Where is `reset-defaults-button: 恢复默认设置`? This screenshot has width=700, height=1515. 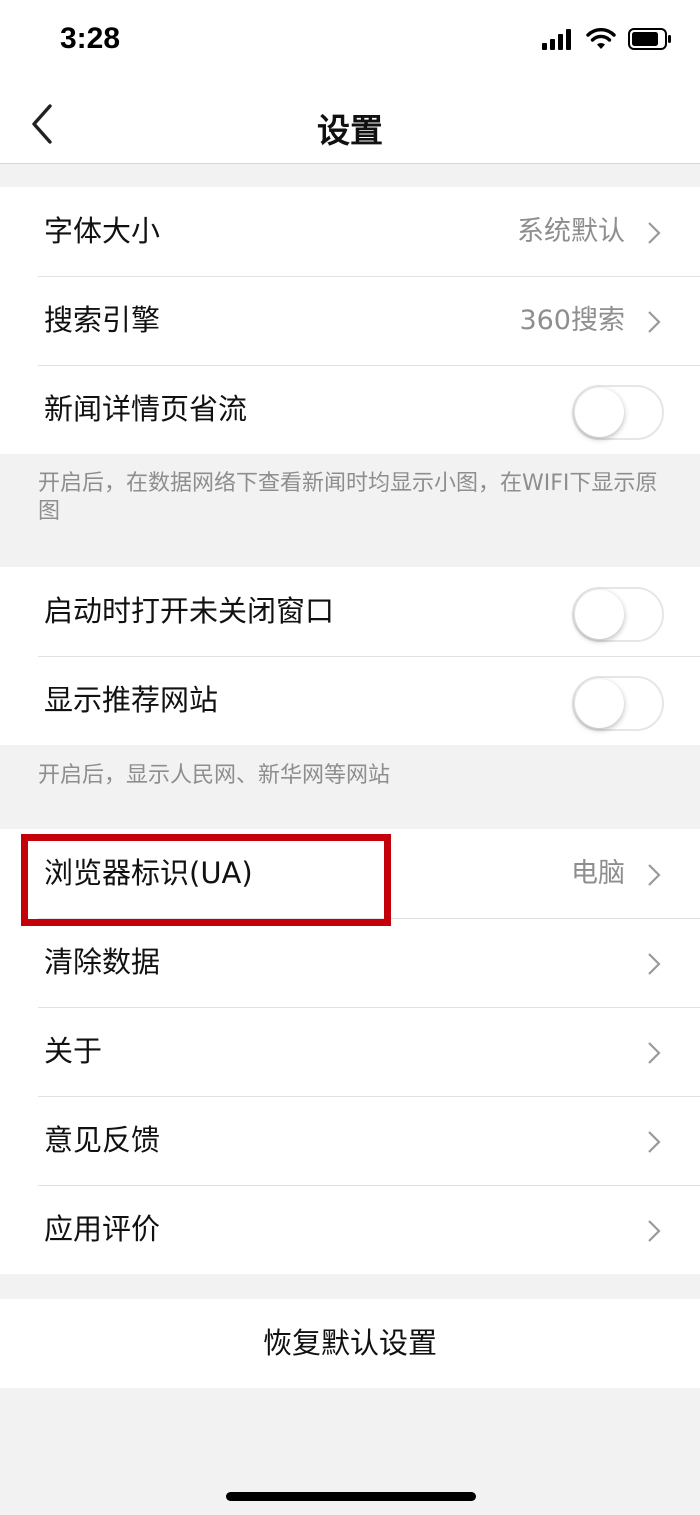 reset-defaults-button: 恢复默认设置 is located at coordinates (350, 1343).